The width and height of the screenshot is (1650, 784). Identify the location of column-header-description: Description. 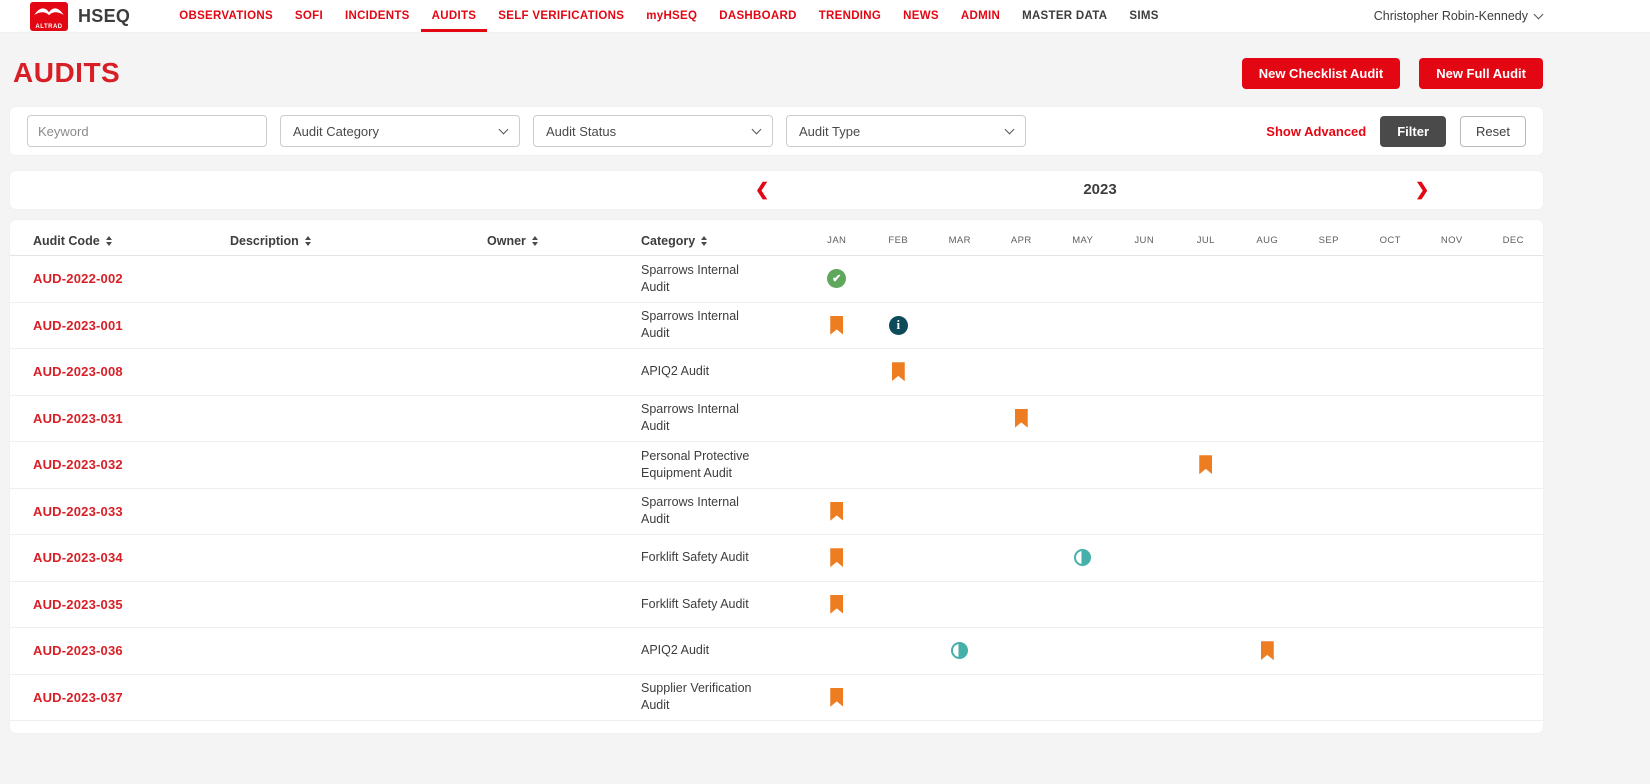
(358, 241).